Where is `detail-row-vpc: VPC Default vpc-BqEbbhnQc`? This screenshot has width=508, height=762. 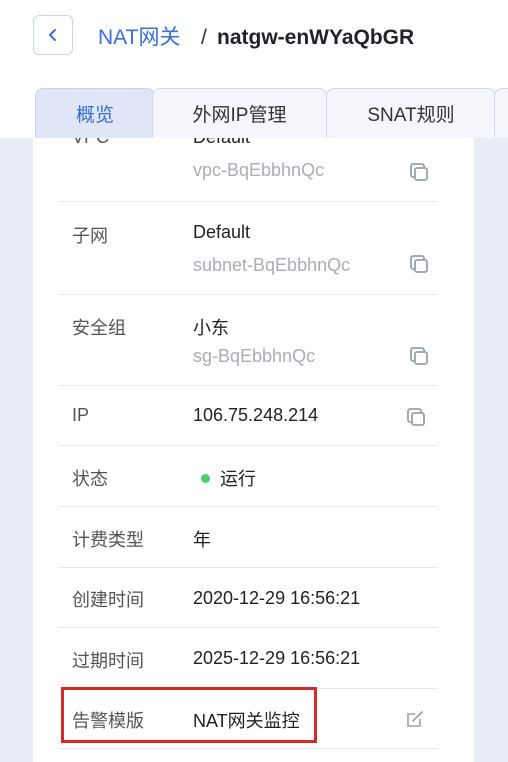
detail-row-vpc: VPC Default vpc-BqEbbhnQc is located at coordinates (248, 170).